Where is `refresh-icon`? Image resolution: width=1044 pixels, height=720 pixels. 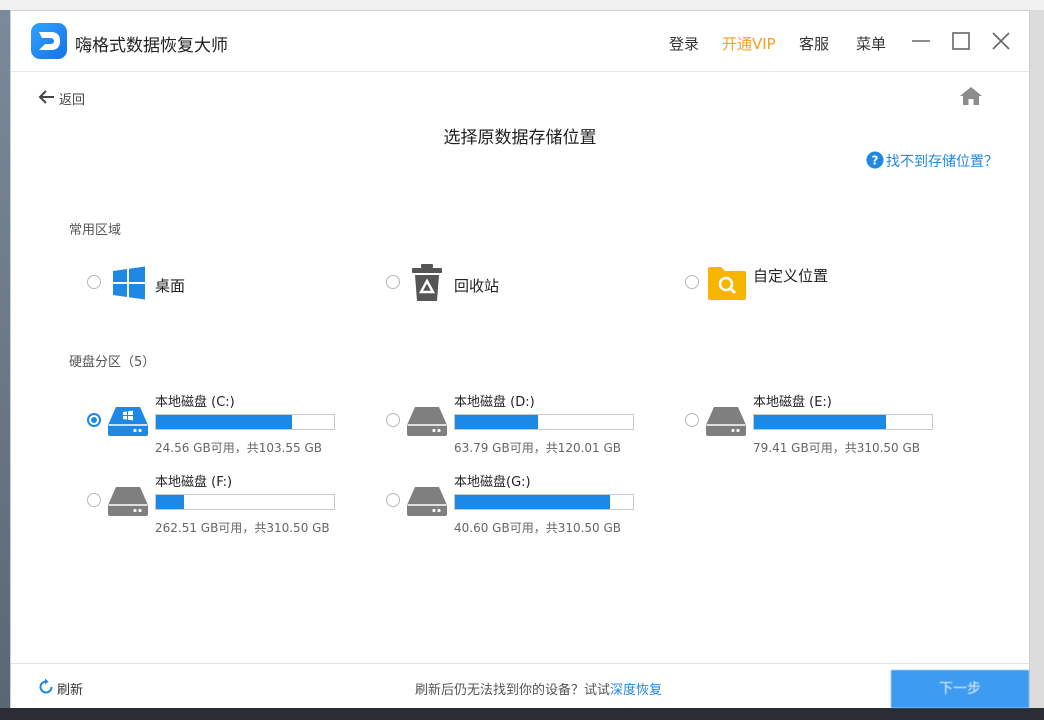
refresh-icon is located at coordinates (46, 686).